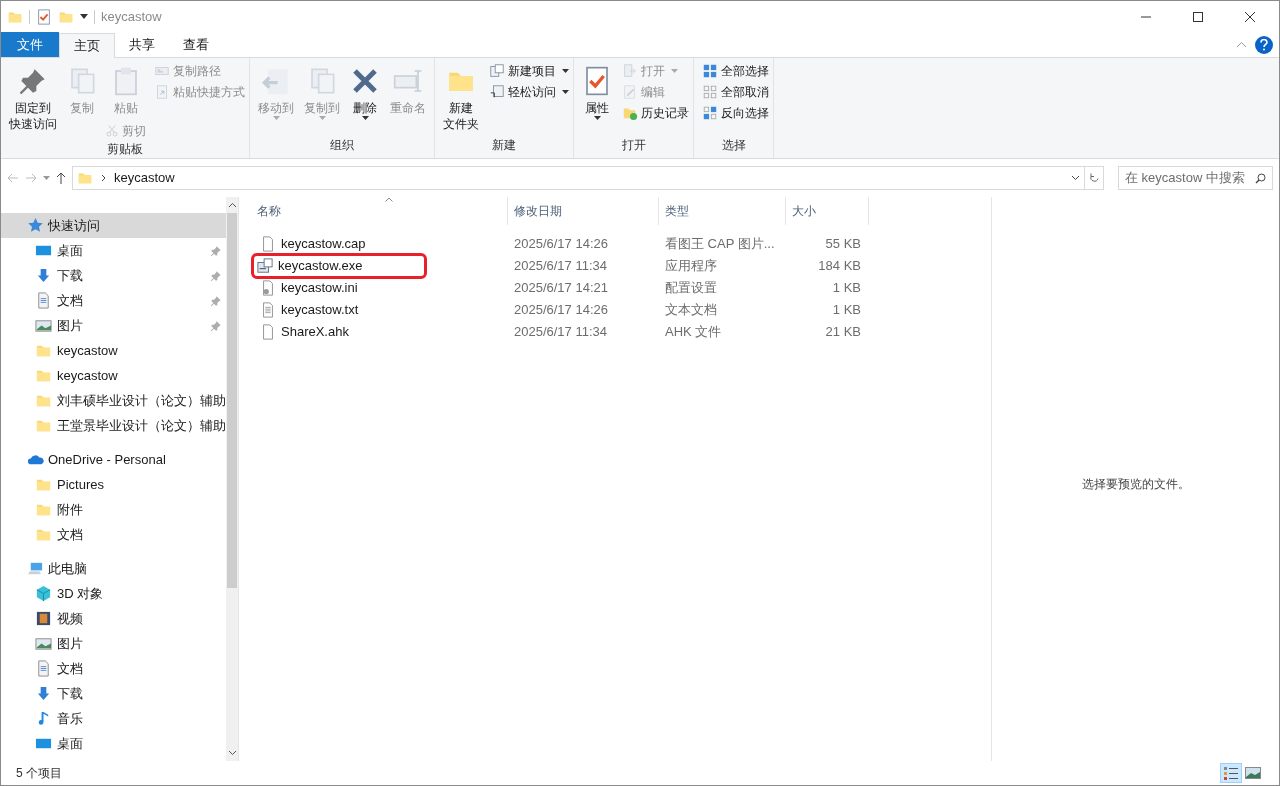  Describe the element at coordinates (504, 145) in the screenshot. I see `ribbon-group-label: 新建` at that location.